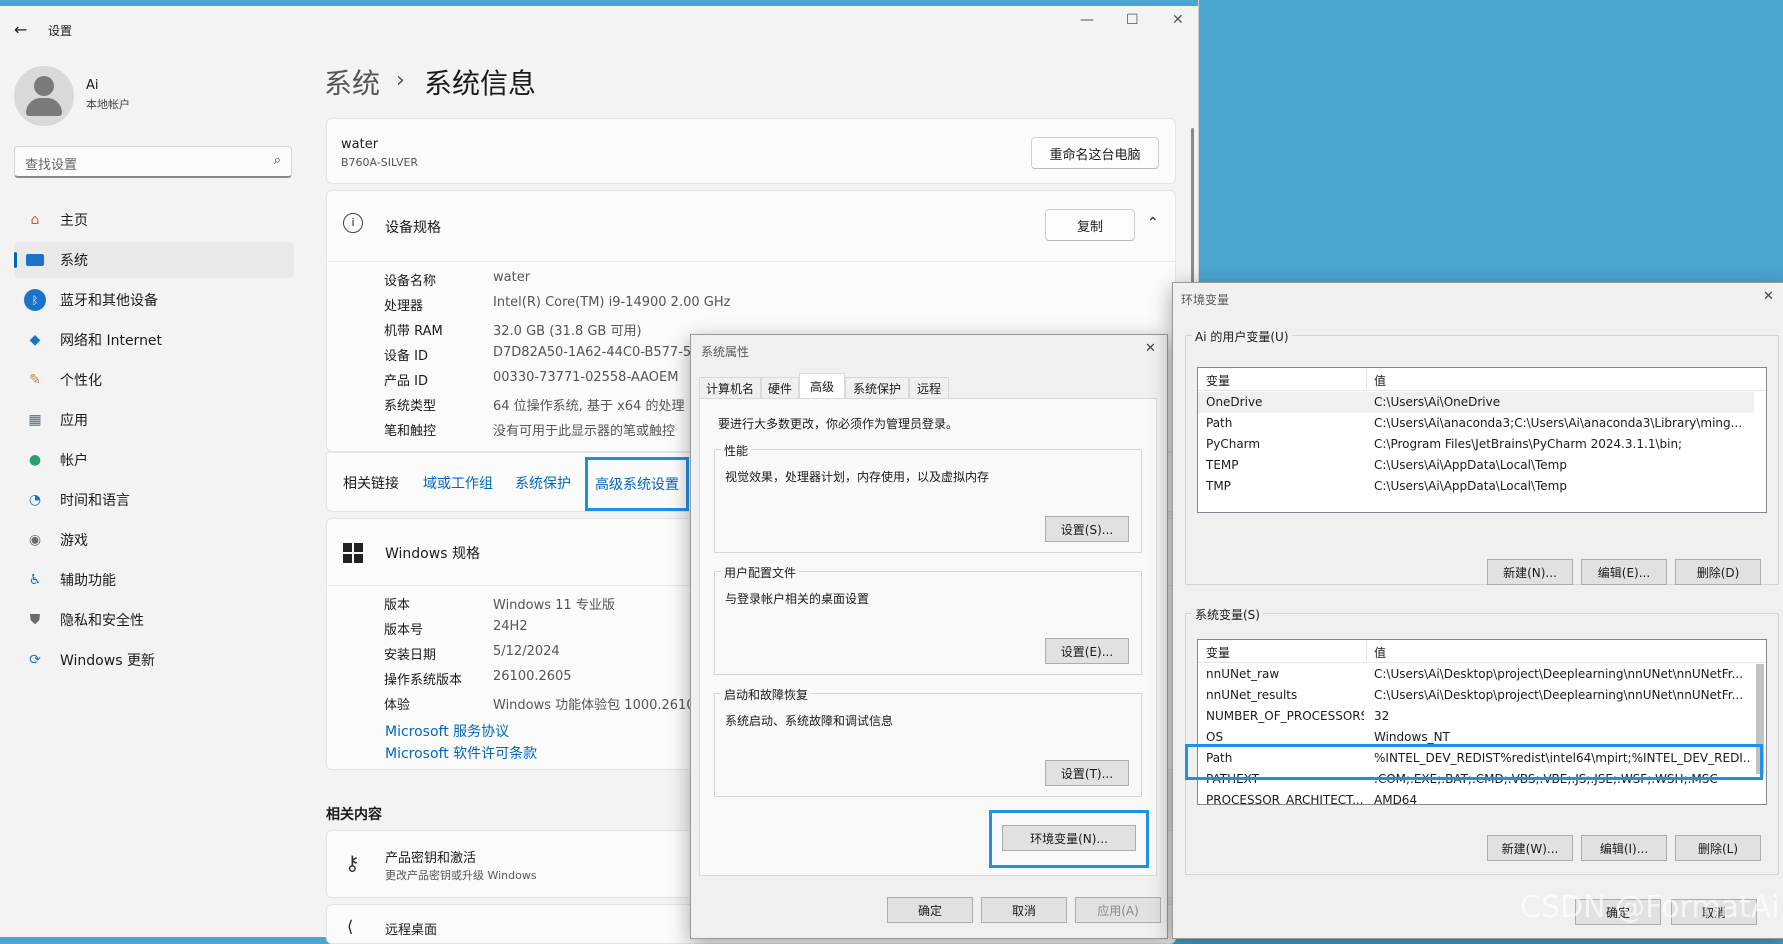 The width and height of the screenshot is (1783, 944). I want to click on nav-item-bluetooth: ᛒ 蓝牙和其他设备, so click(154, 300).